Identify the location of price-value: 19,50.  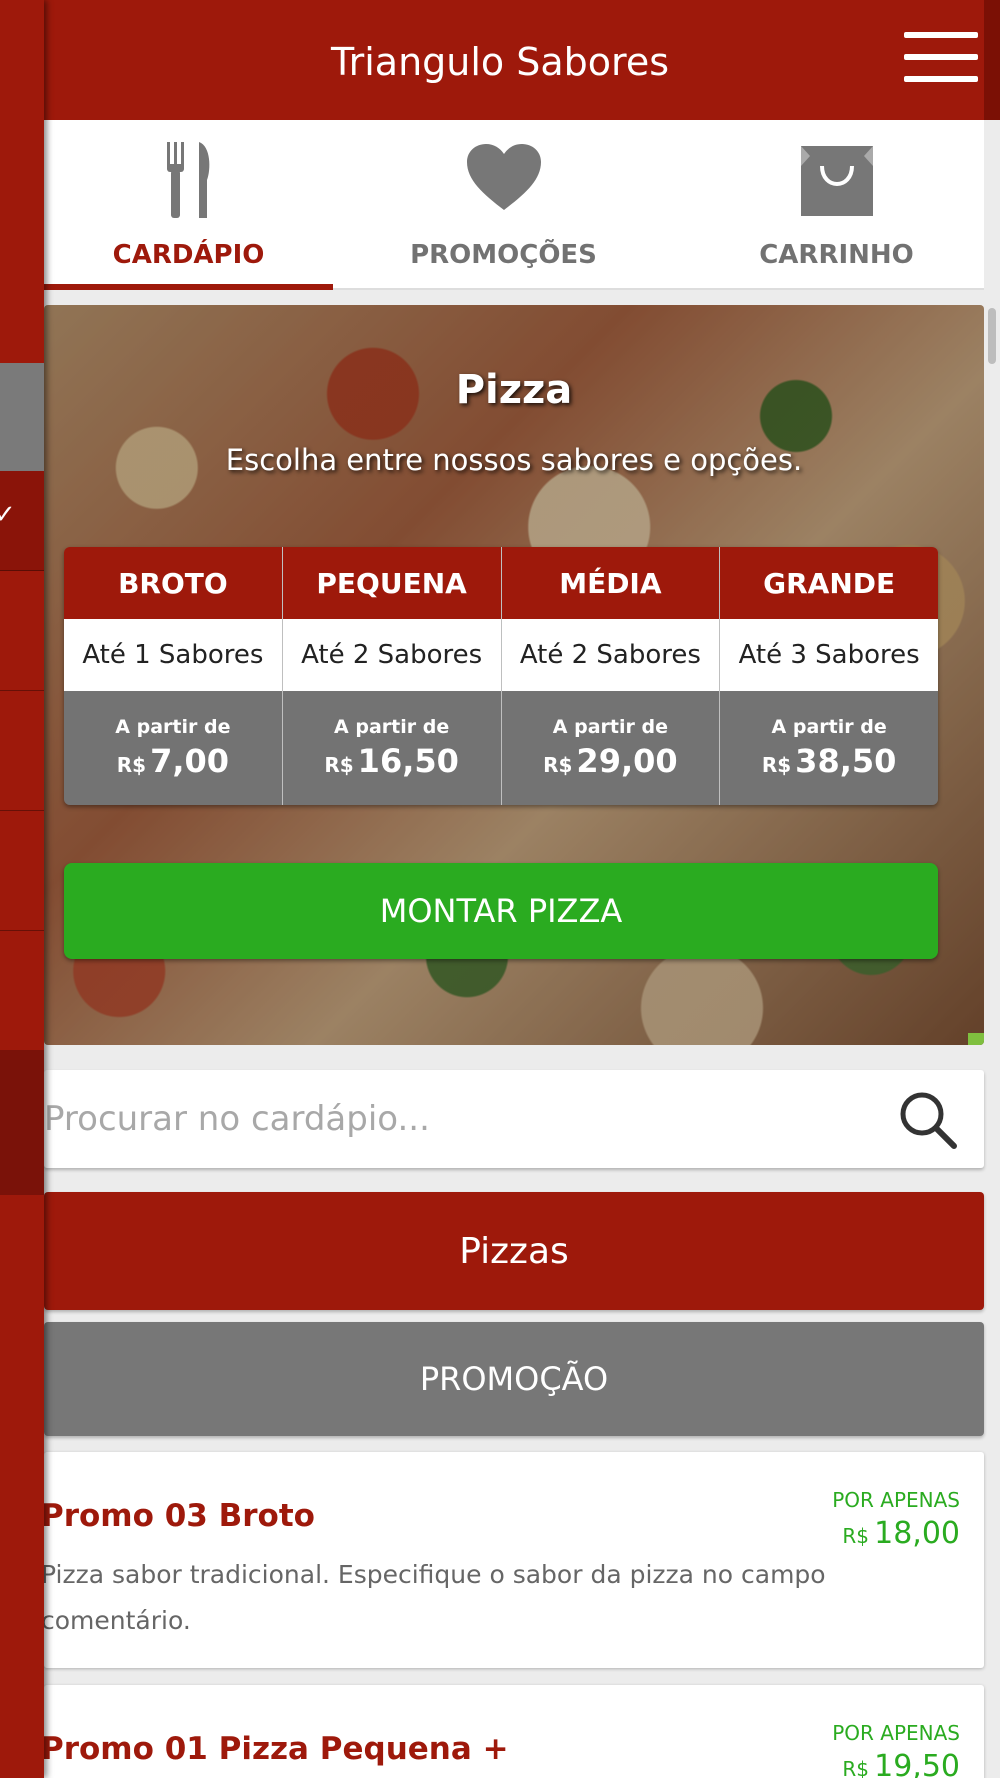
(917, 1763).